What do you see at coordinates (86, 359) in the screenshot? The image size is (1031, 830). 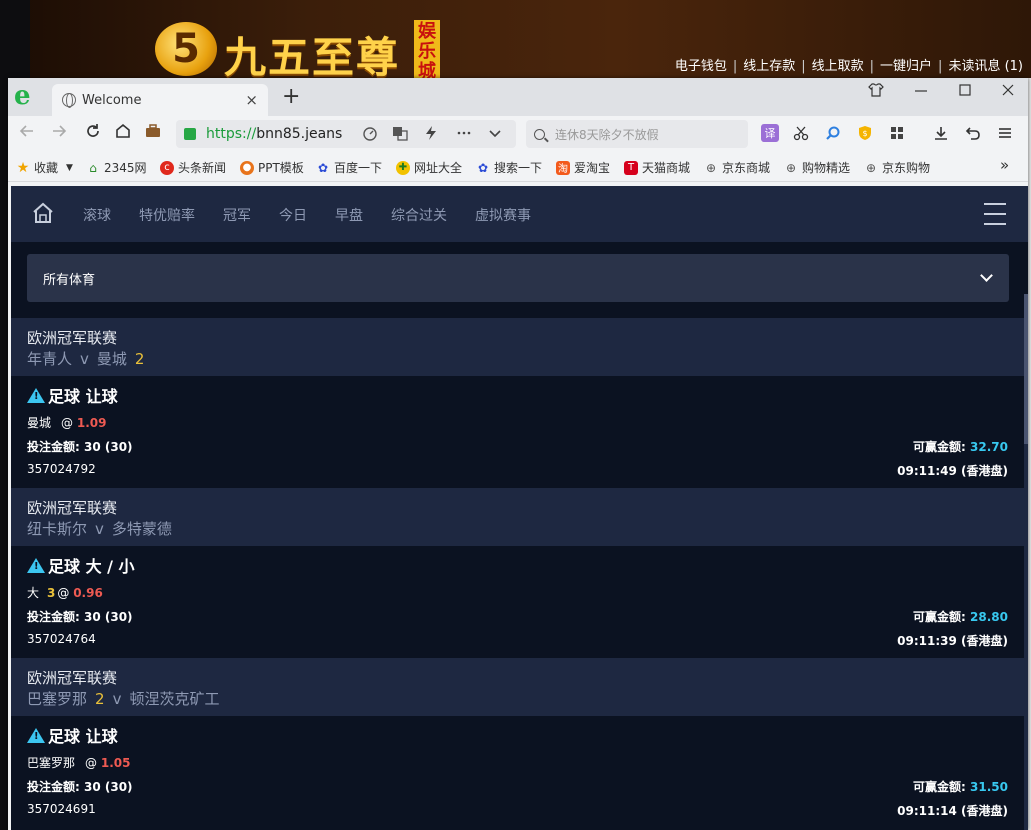 I see `match-teams: 年青人 v 曼城 2` at bounding box center [86, 359].